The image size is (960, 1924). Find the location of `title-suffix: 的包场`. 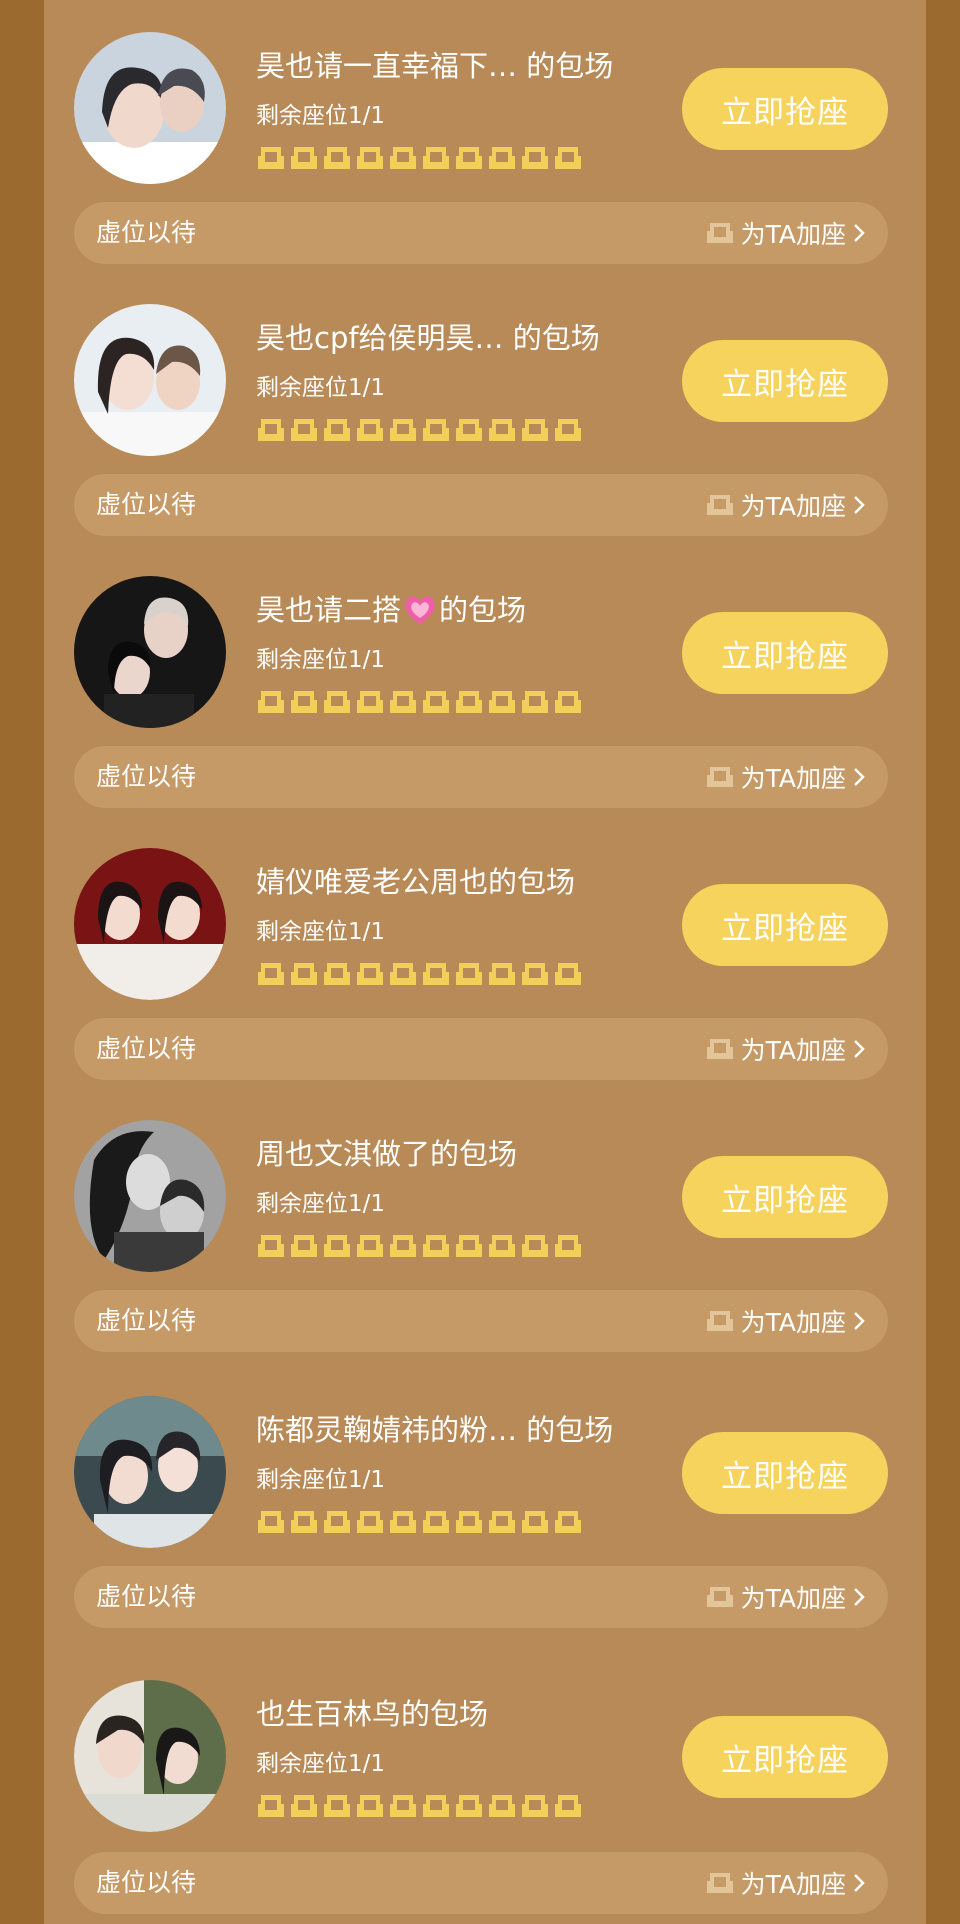

title-suffix: 的包场 is located at coordinates (483, 610).